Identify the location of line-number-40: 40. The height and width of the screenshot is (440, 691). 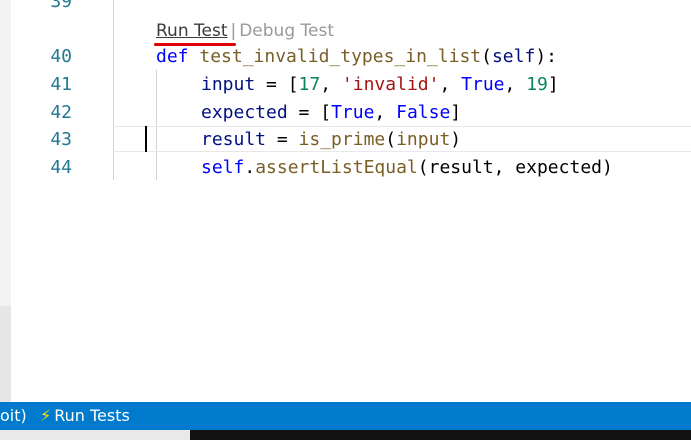
(61, 56).